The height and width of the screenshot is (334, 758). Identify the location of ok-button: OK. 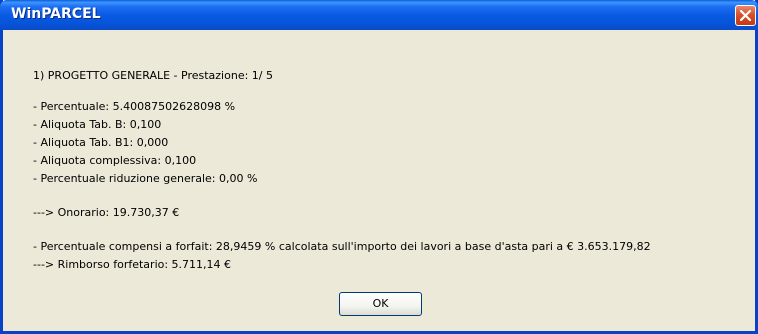
(380, 304).